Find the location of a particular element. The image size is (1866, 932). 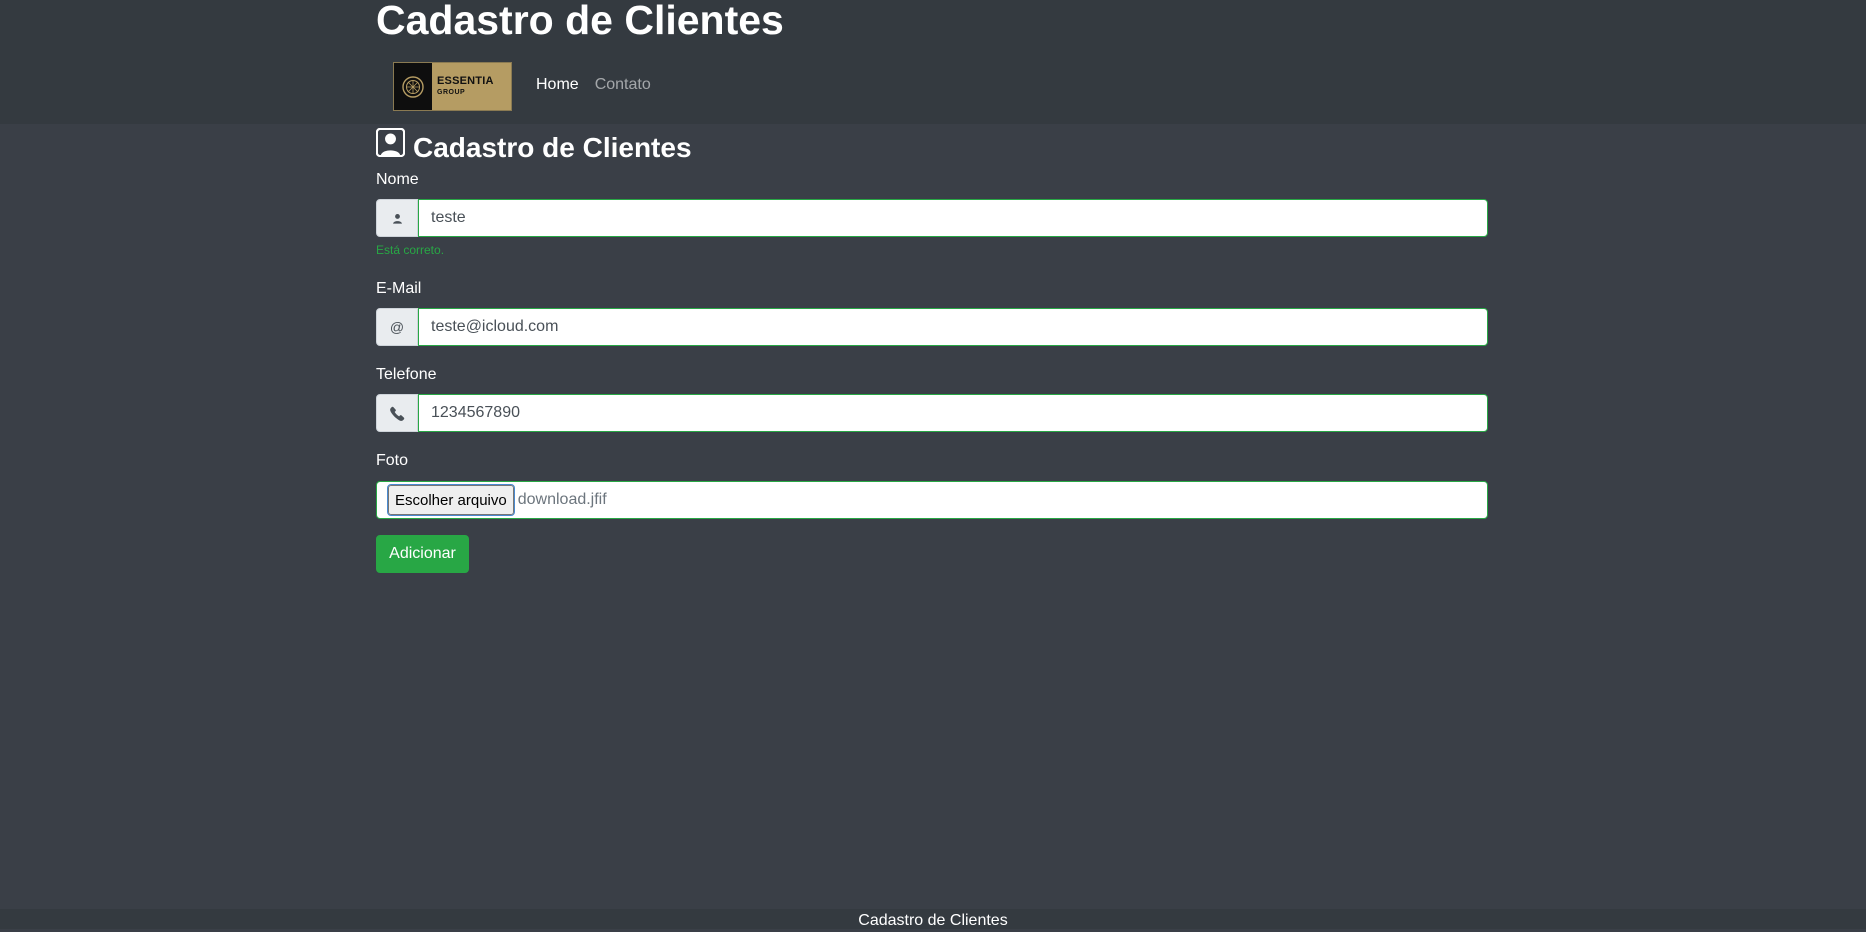

email-label: E-Mail is located at coordinates (399, 288).